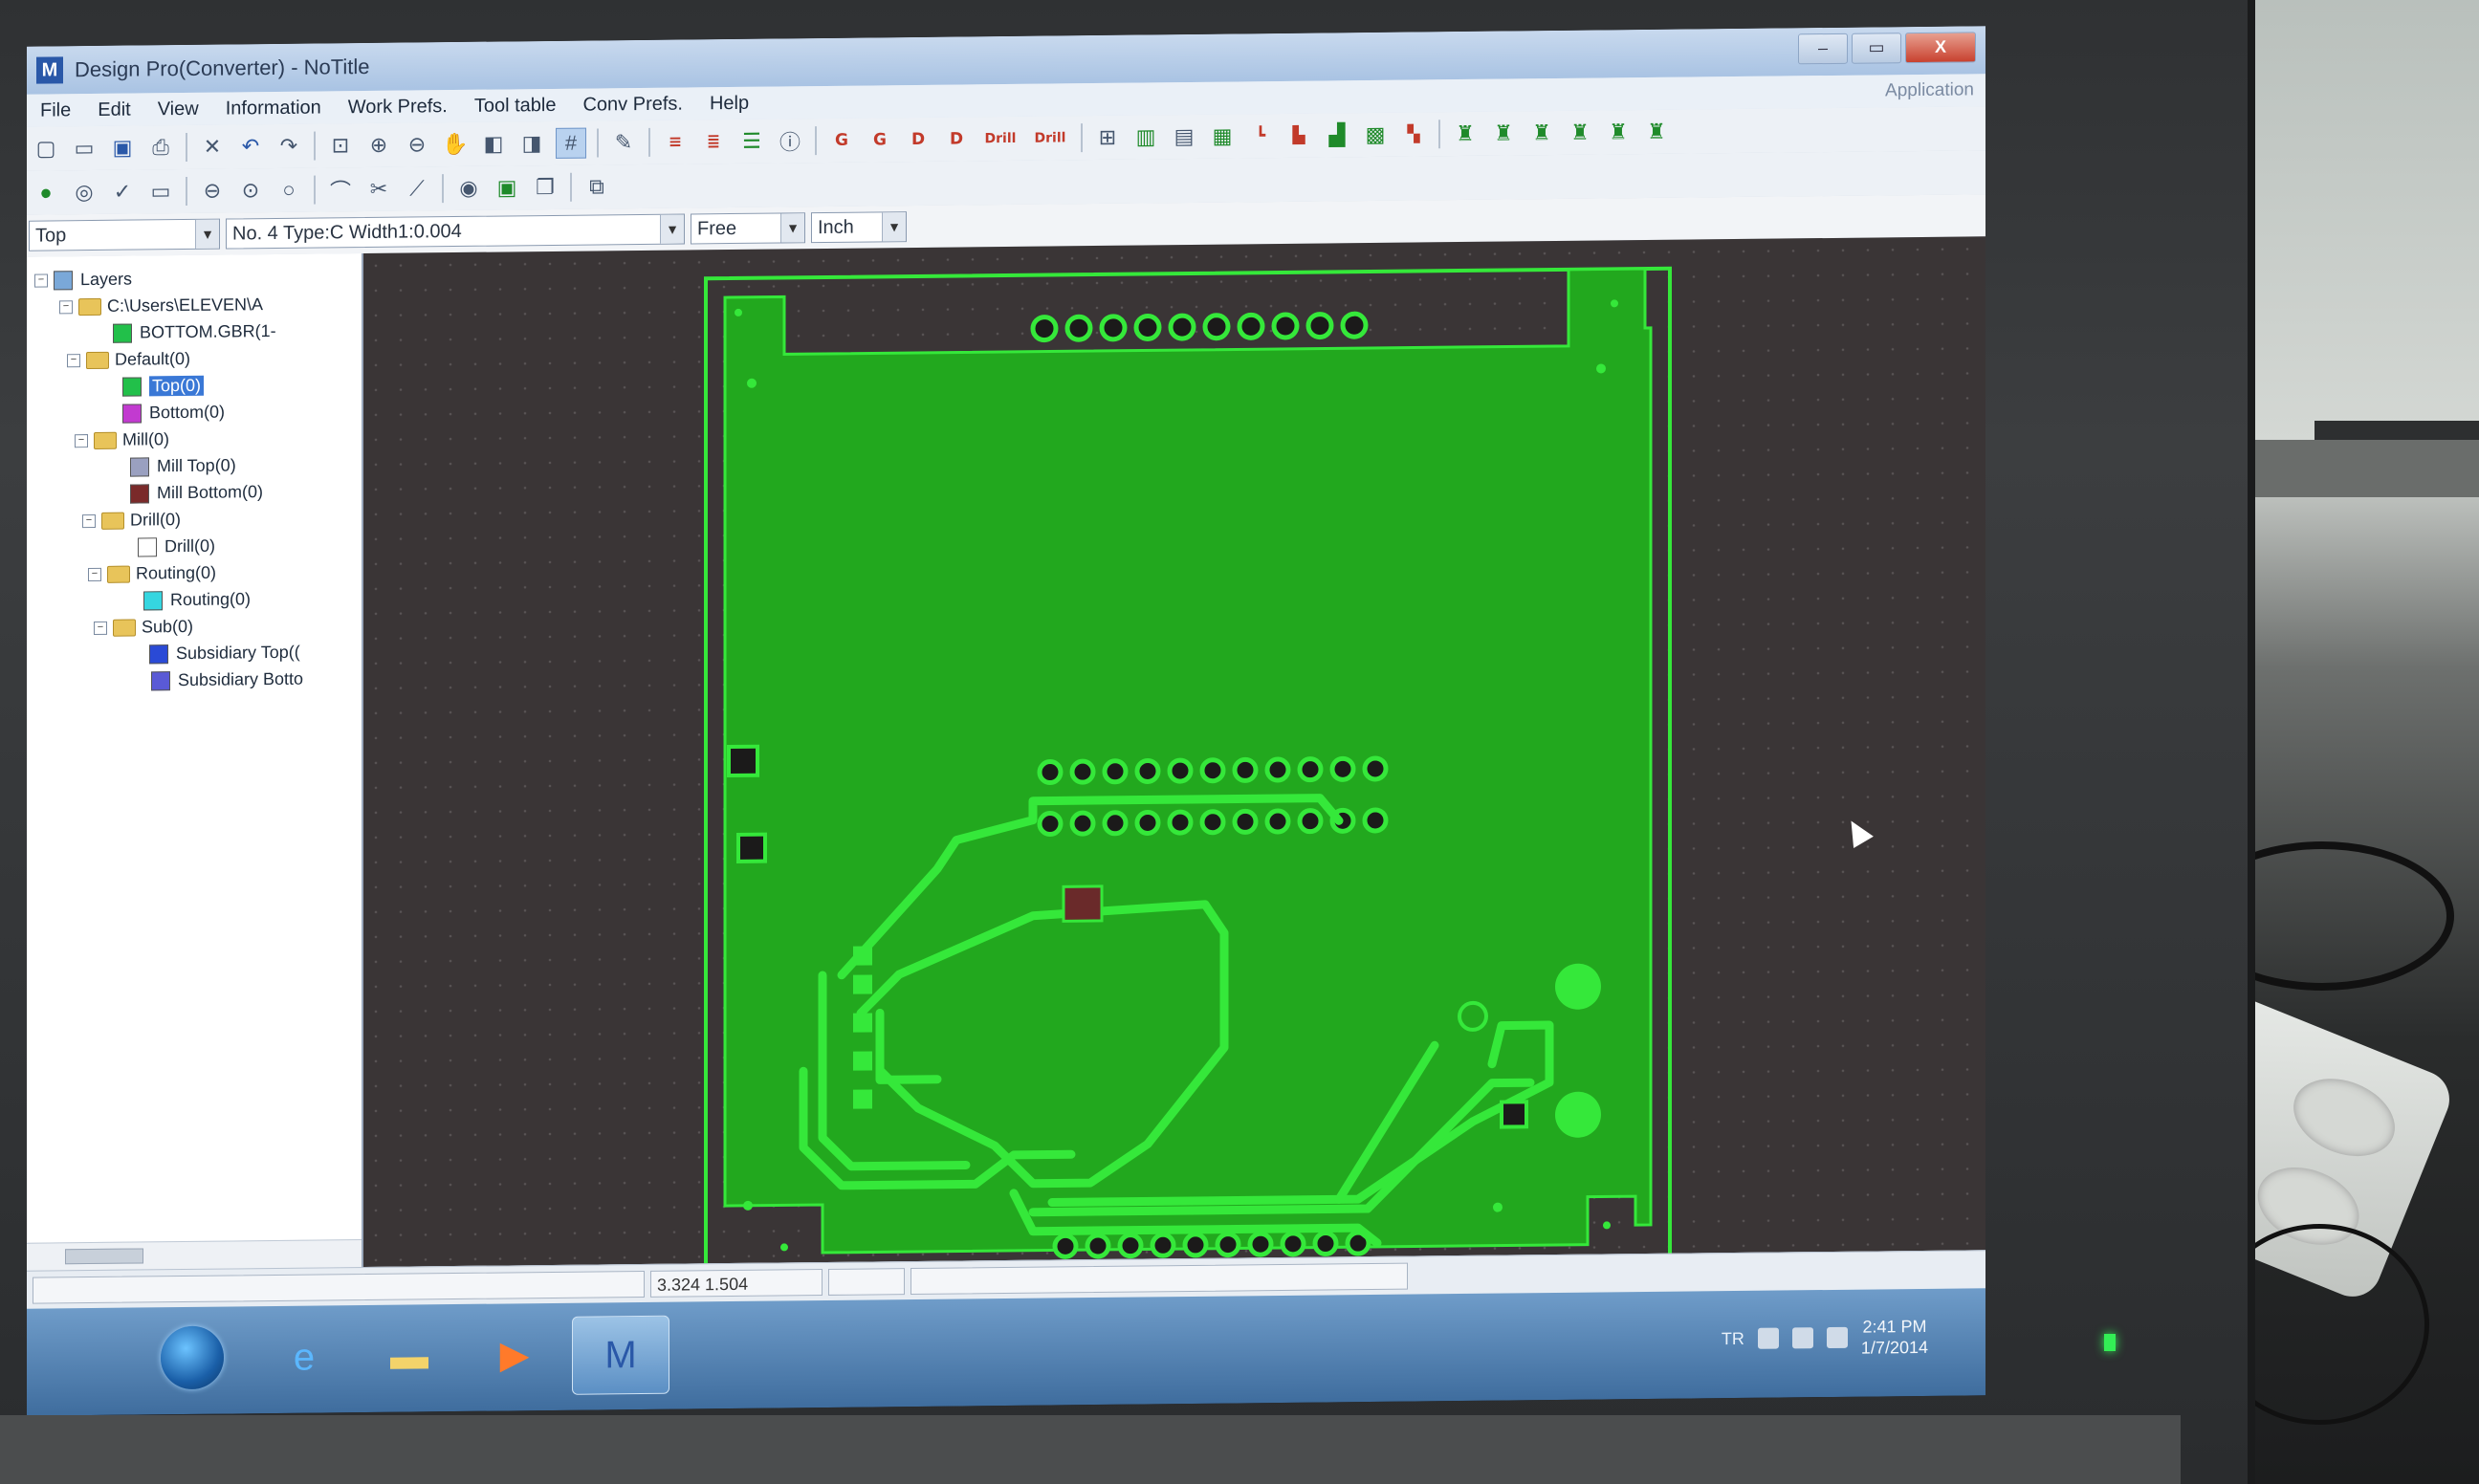  I want to click on network-icon, so click(1768, 1338).